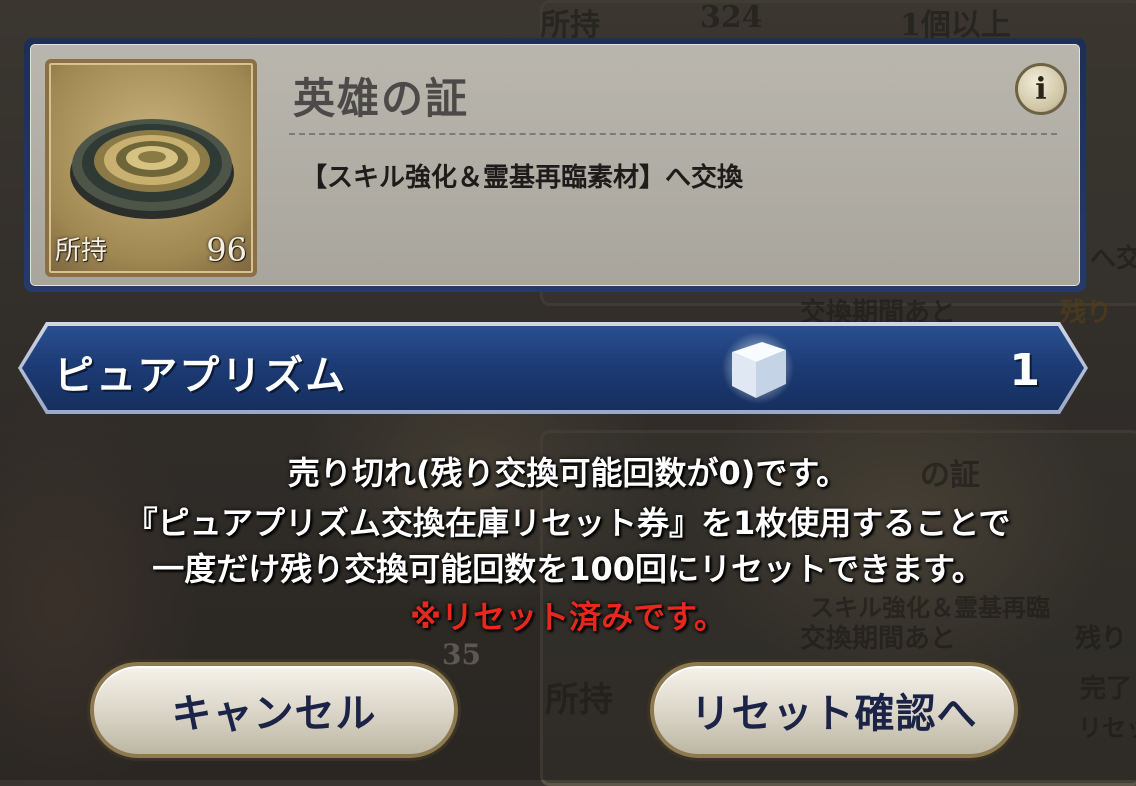 This screenshot has height=786, width=1136. I want to click on hero-proof-medal-icon, so click(152, 169).